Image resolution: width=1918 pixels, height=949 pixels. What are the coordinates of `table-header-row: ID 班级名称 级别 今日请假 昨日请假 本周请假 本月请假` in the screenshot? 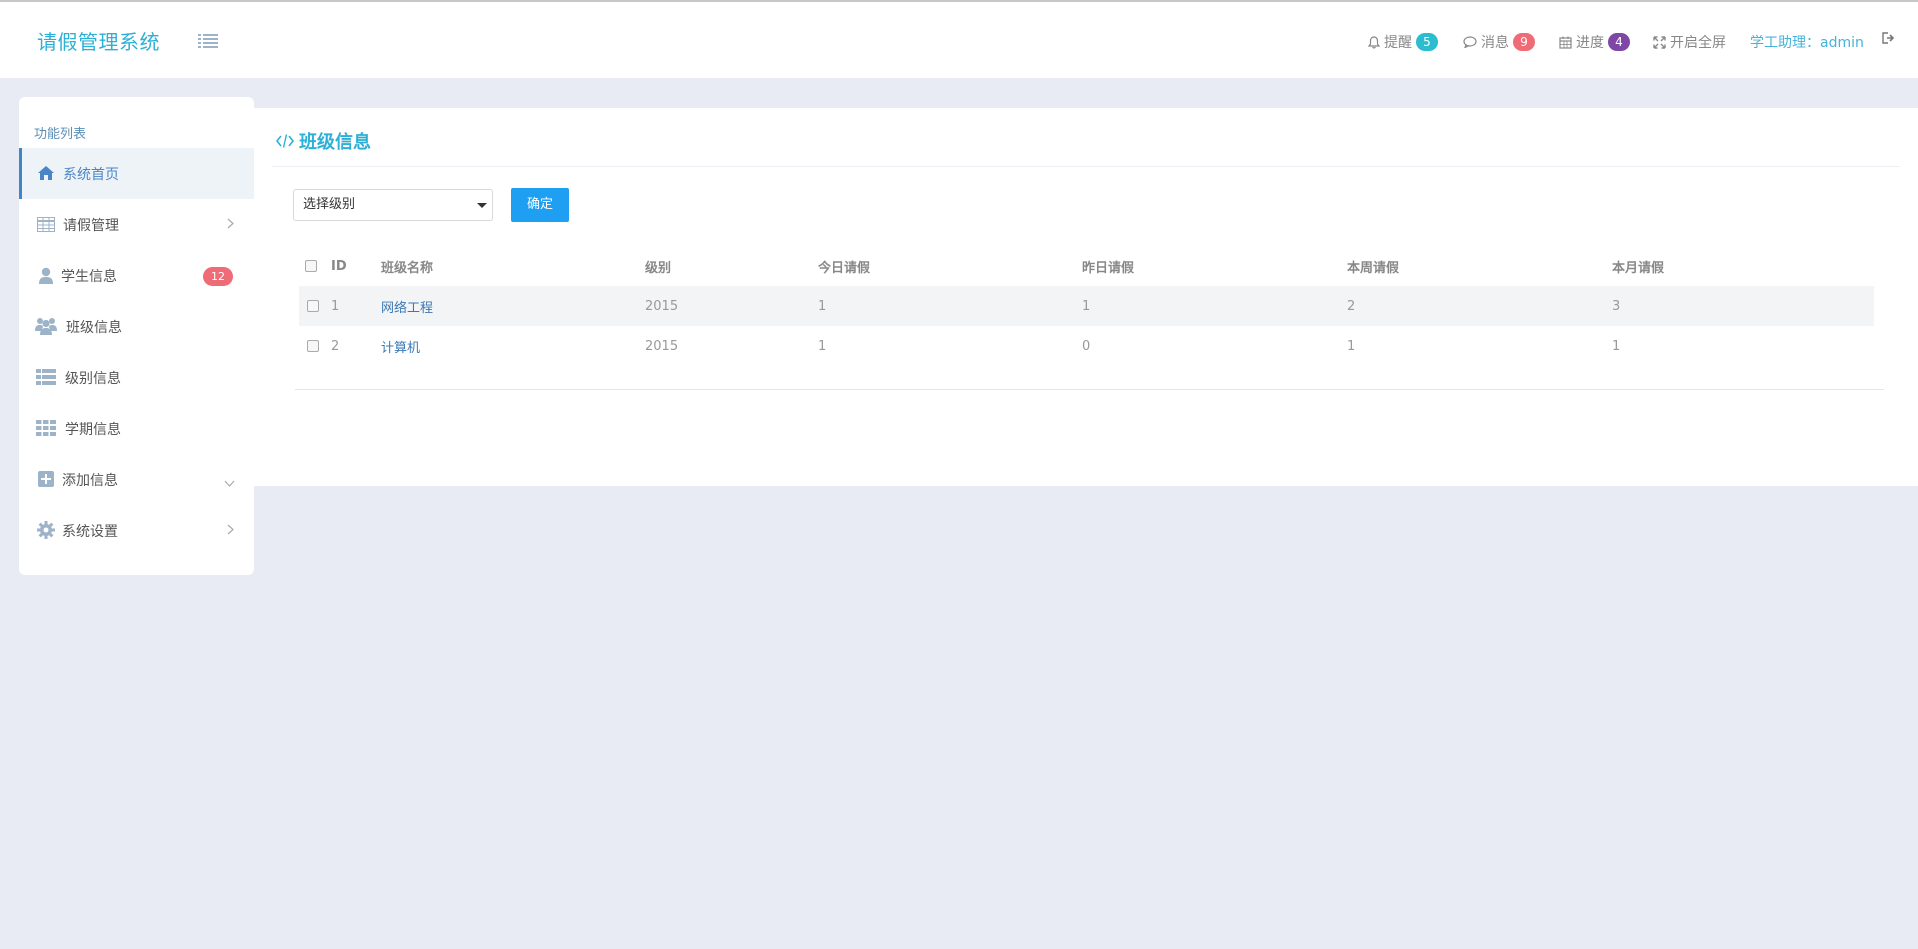 It's located at (1086, 266).